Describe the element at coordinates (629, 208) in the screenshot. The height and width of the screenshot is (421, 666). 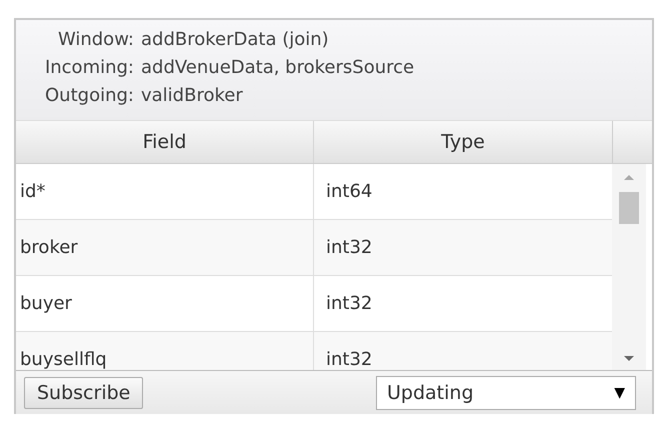
I see `scrollbar-thumb` at that location.